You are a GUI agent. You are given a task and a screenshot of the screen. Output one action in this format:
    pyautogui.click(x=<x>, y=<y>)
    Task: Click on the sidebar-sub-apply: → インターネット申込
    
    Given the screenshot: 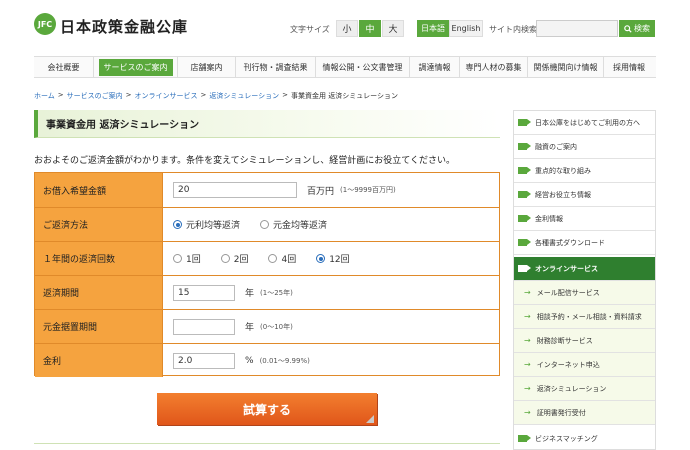 What is the action you would take?
    pyautogui.click(x=584, y=365)
    